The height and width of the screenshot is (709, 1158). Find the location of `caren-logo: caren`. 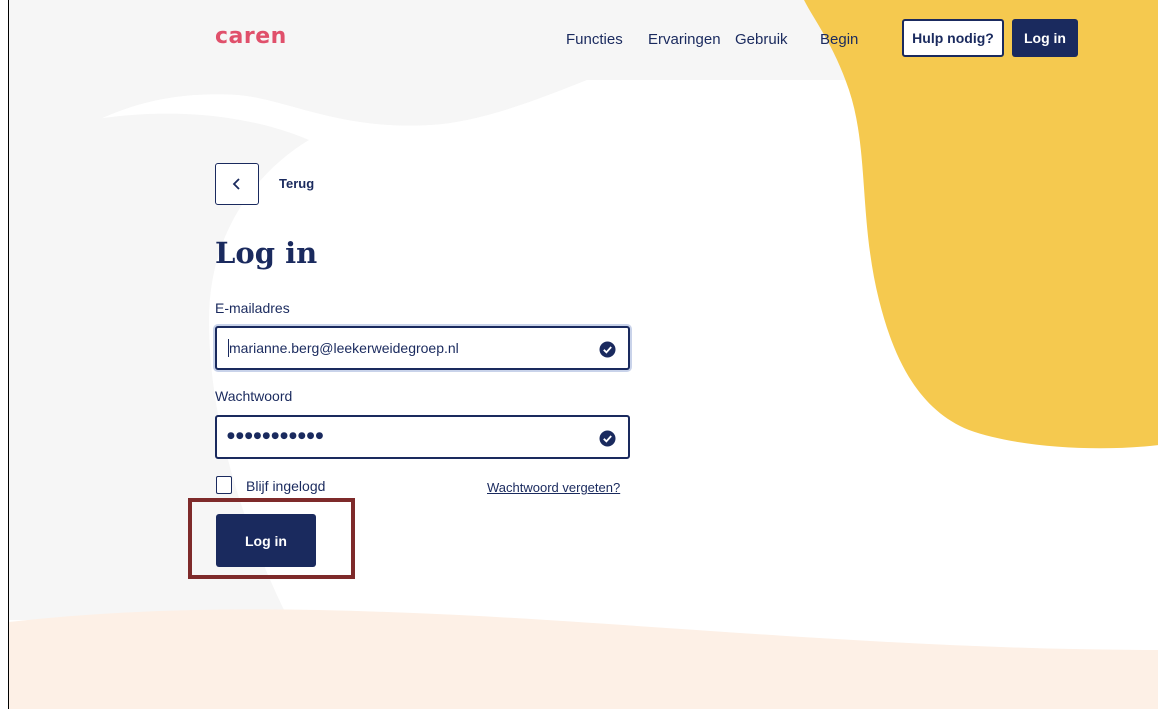

caren-logo: caren is located at coordinates (251, 36).